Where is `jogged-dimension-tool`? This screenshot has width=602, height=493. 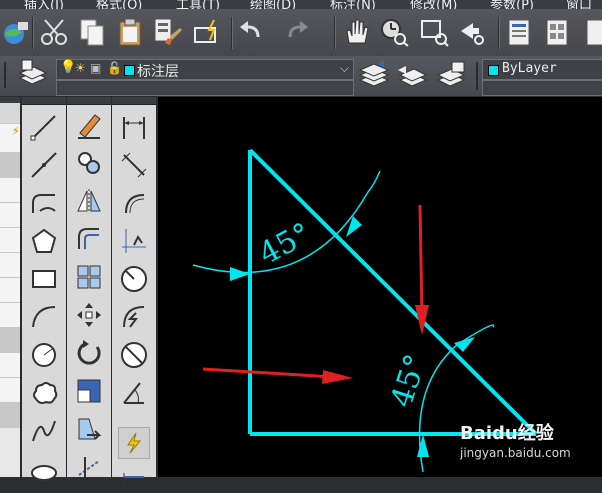
jogged-dimension-tool is located at coordinates (134, 317).